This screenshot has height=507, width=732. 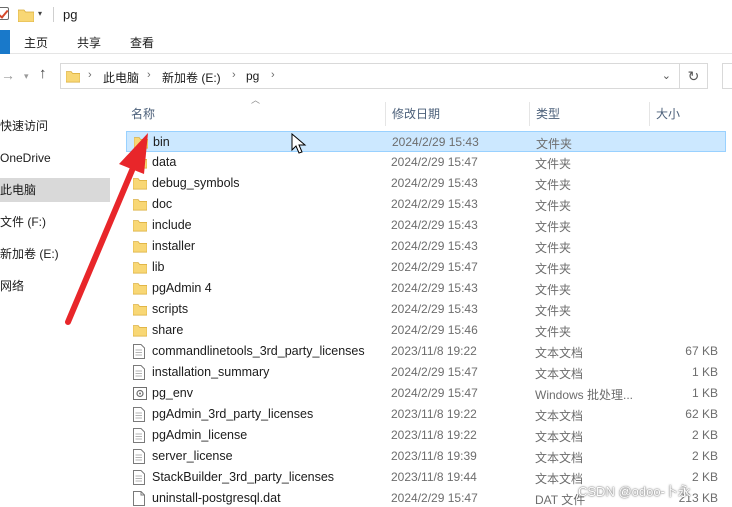 What do you see at coordinates (701, 414) in the screenshot?
I see `file-size: 62 KB` at bounding box center [701, 414].